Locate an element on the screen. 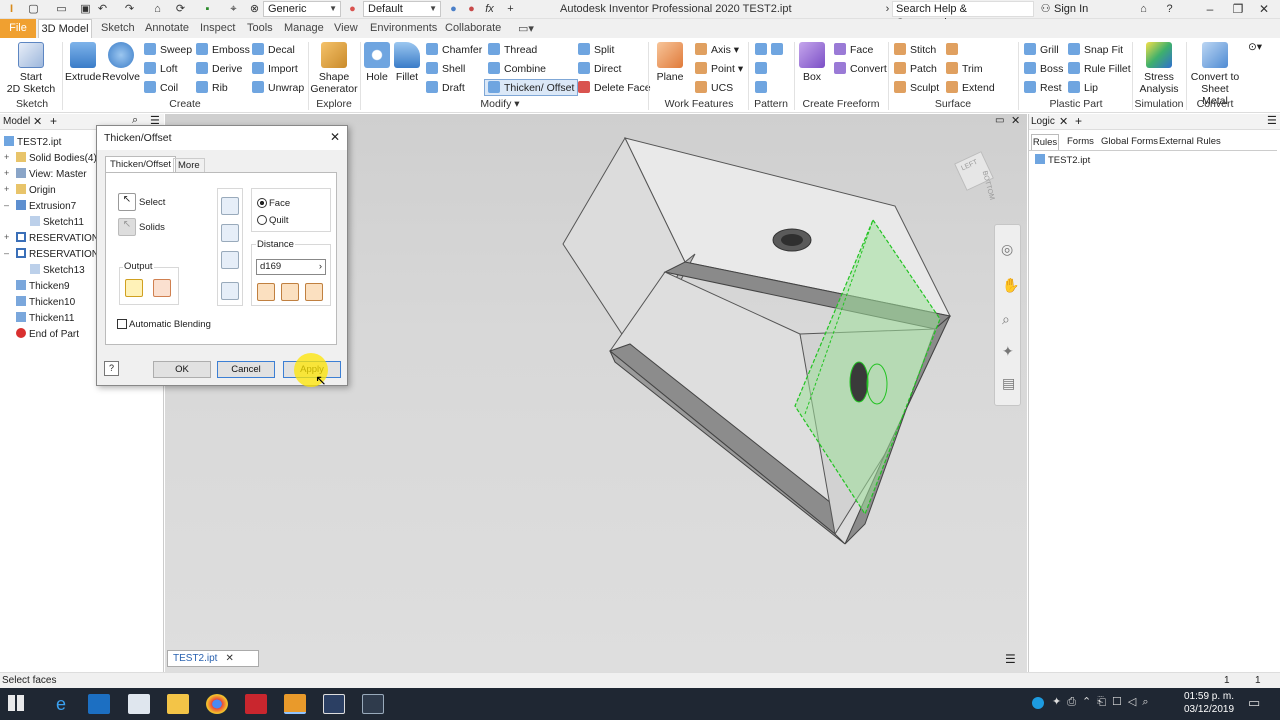  viewcube-bottom-face: BOTTOM is located at coordinates (988, 185).